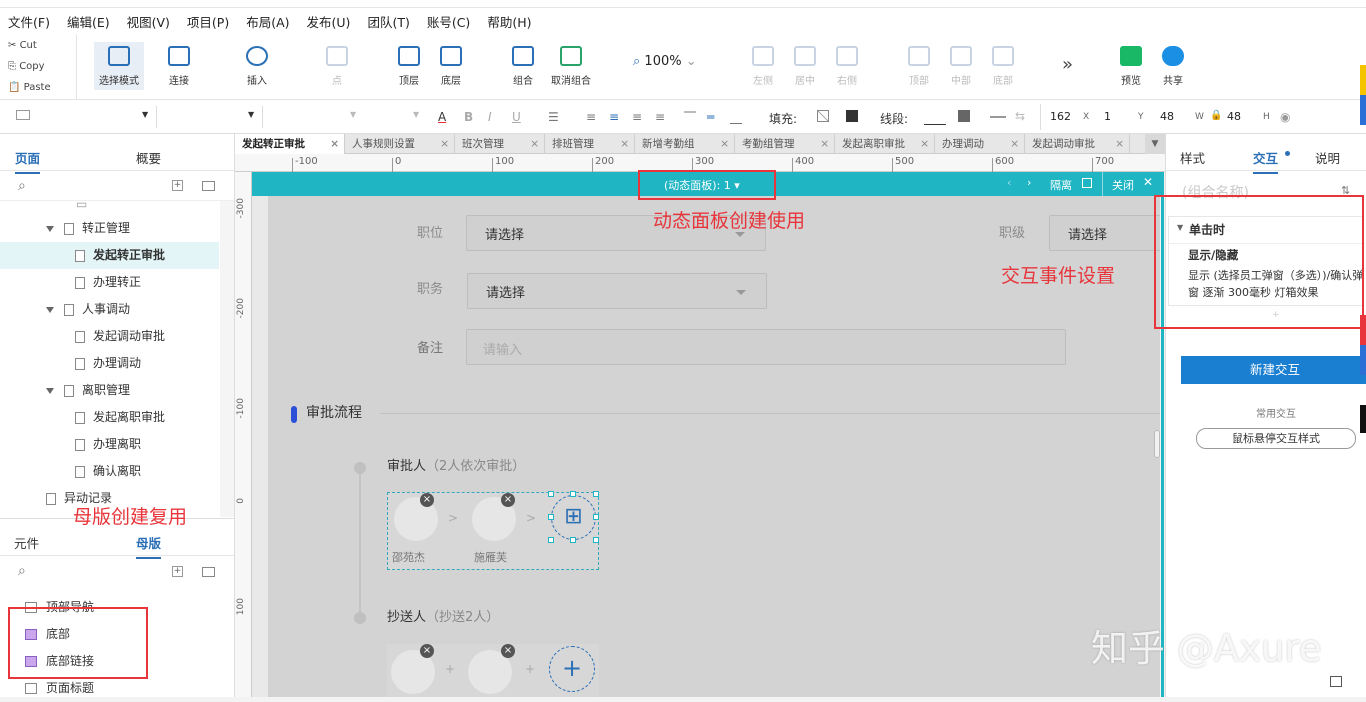 The image size is (1366, 702). What do you see at coordinates (1327, 157) in the screenshot?
I see `tab-notes: 说明` at bounding box center [1327, 157].